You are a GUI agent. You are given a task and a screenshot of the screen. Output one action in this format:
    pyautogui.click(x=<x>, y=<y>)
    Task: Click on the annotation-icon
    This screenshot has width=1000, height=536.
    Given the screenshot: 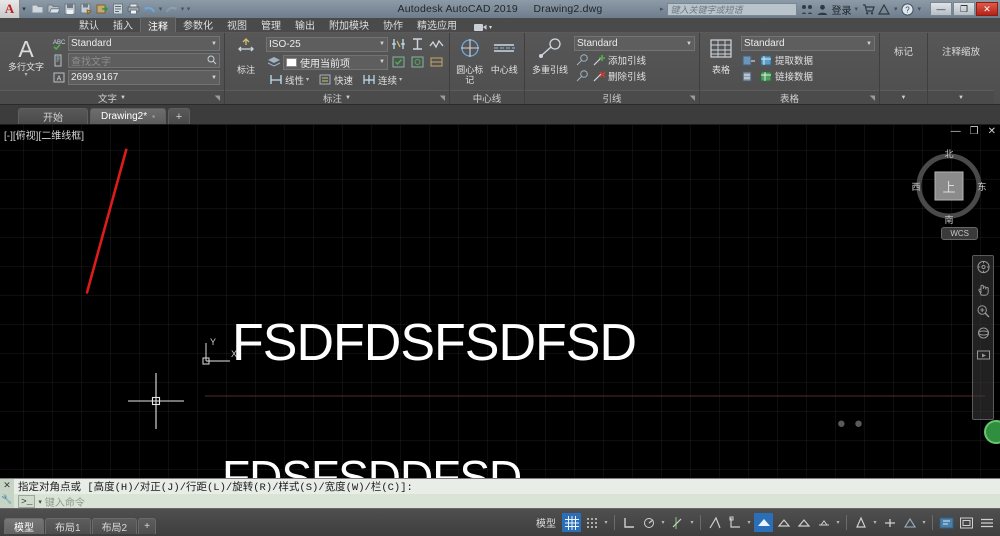 What is the action you would take?
    pyautogui.click(x=860, y=522)
    